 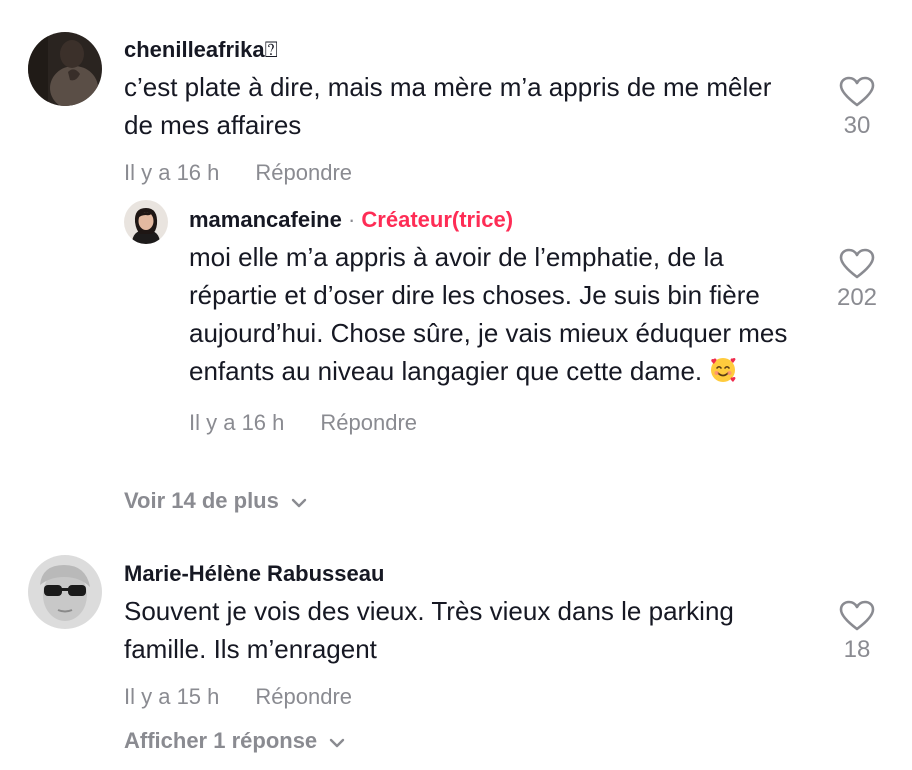 I want to click on comment-meta: Il y a 15 h Répondre, so click(x=464, y=697).